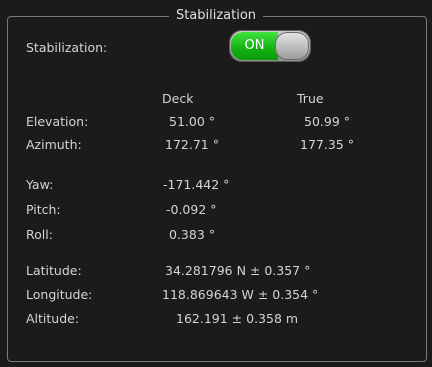 This screenshot has height=367, width=432. I want to click on toggle-knob, so click(292, 46).